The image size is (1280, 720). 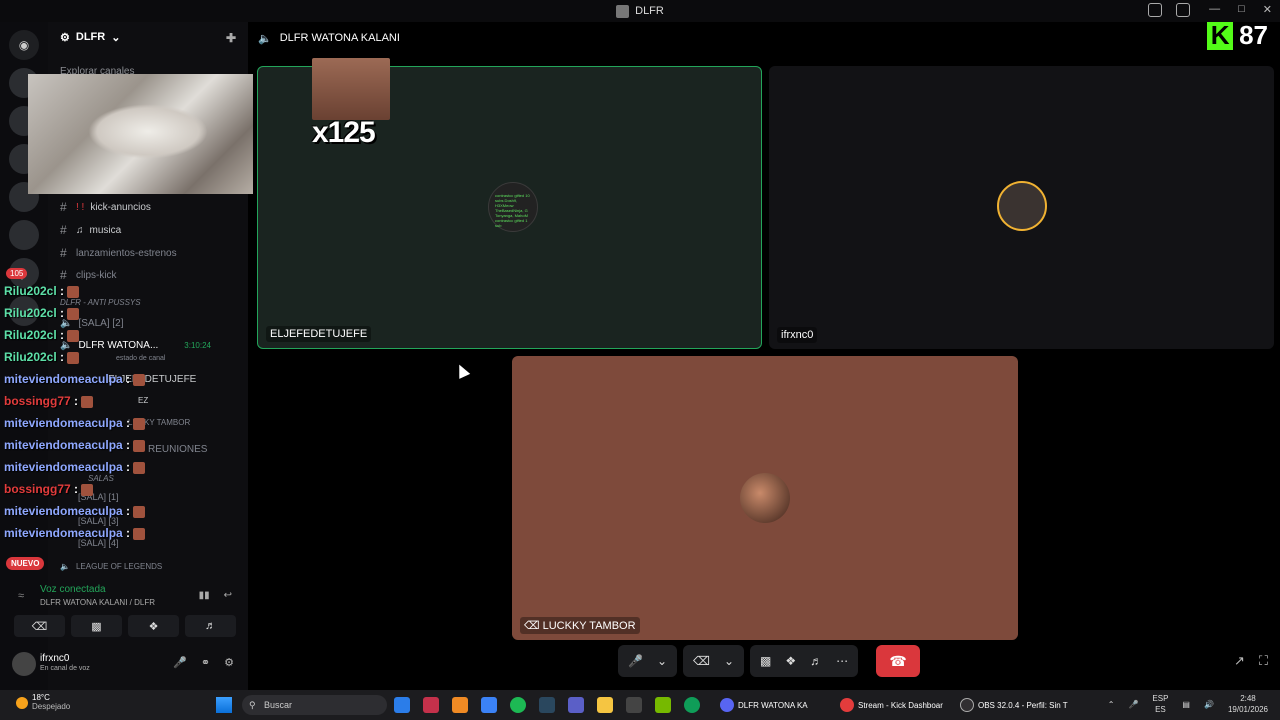 What do you see at coordinates (88, 275) in the screenshot?
I see `channel-clips-kick: # clips-kick` at bounding box center [88, 275].